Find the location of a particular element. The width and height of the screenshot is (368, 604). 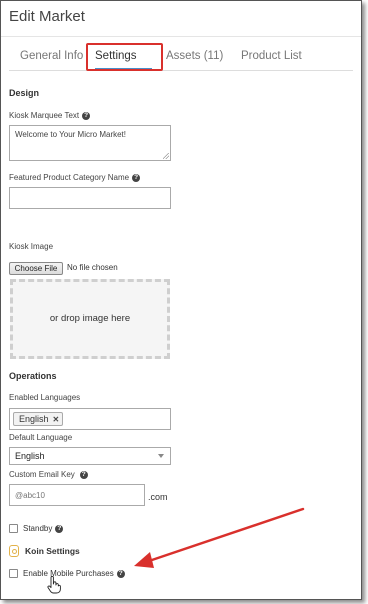

arrow-shaft is located at coordinates (224, 535).